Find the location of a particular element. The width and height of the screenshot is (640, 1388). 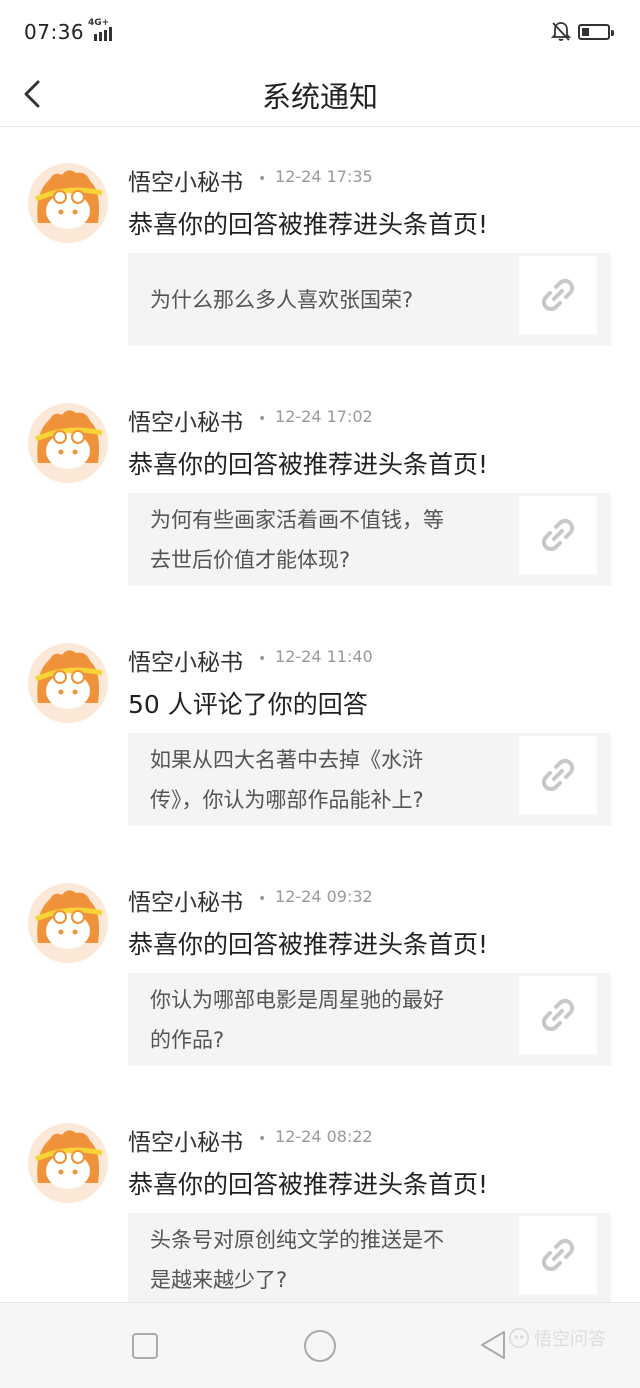

status-bar: 07:36 4G+ is located at coordinates (320, 31).